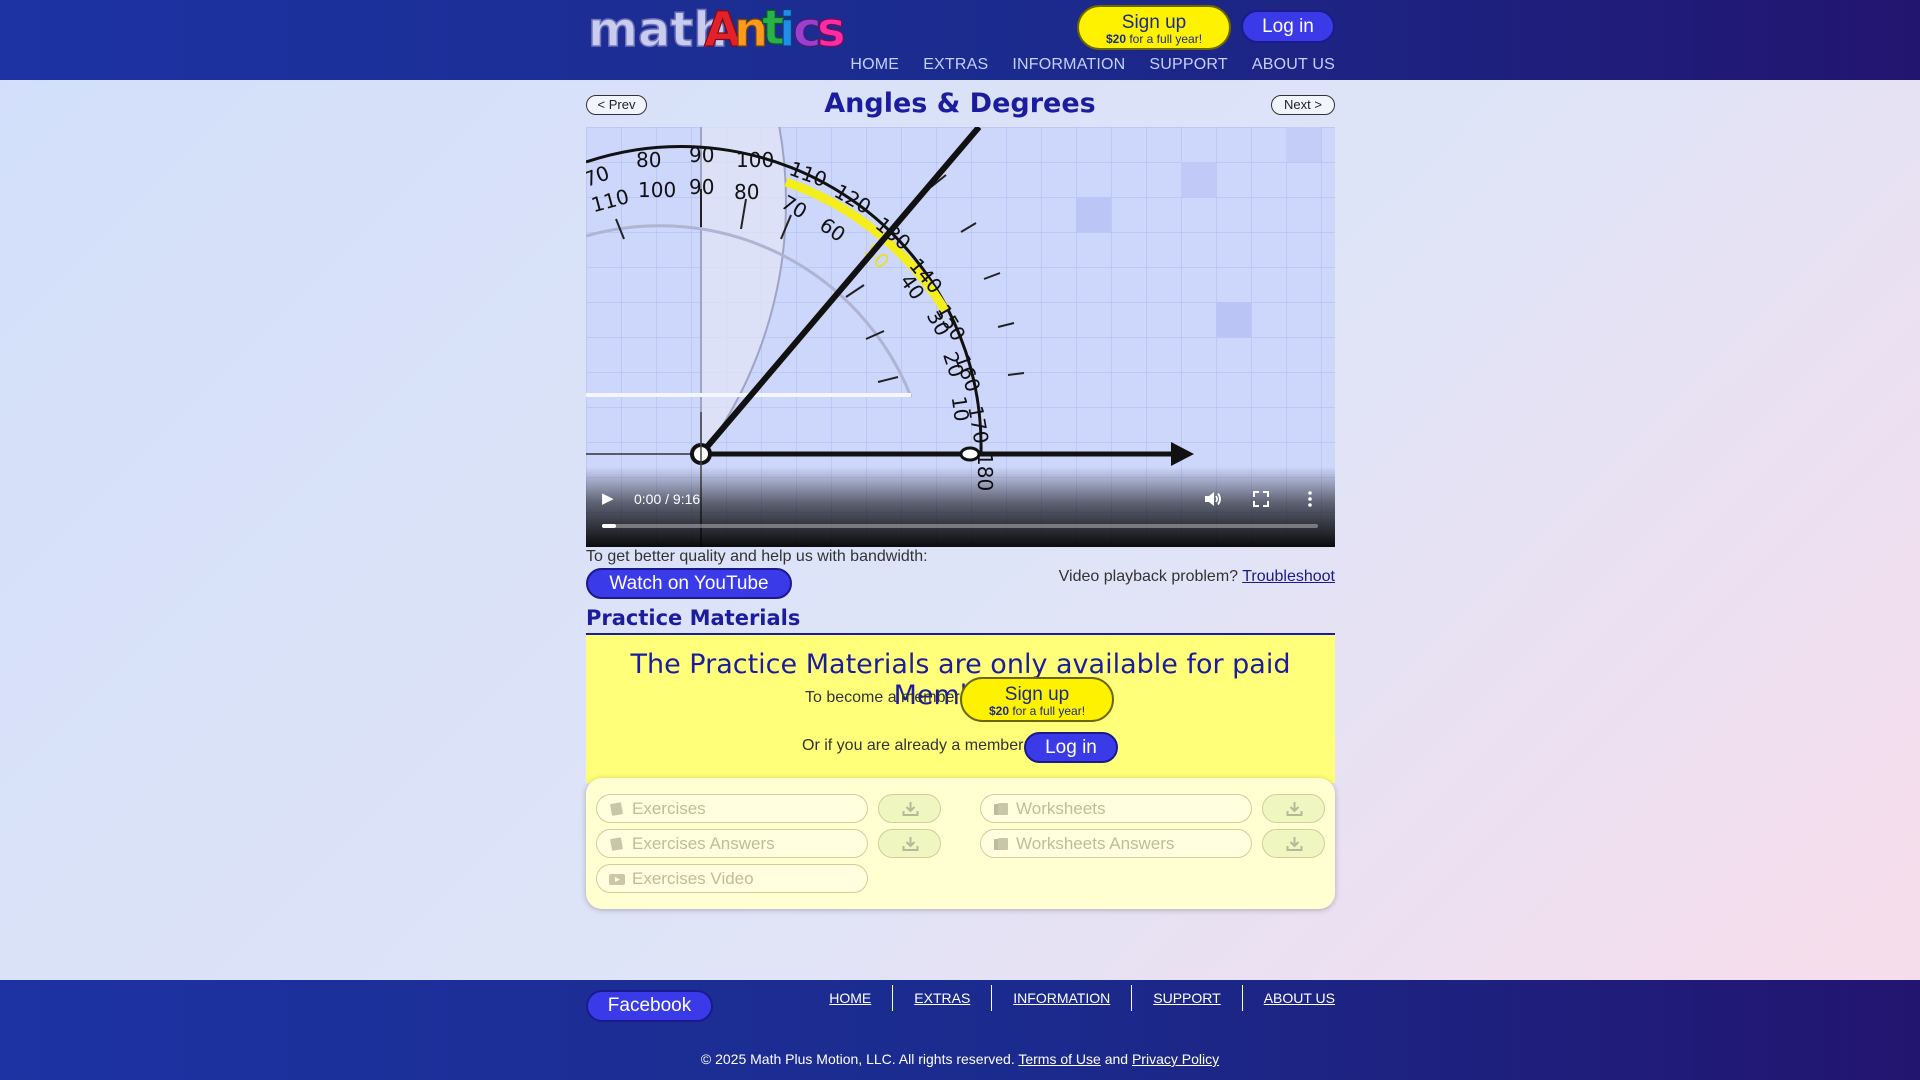  I want to click on footer-nav: HOME EXTRAS INFORMATION SUPPORT ABOUT US, so click(1071, 998).